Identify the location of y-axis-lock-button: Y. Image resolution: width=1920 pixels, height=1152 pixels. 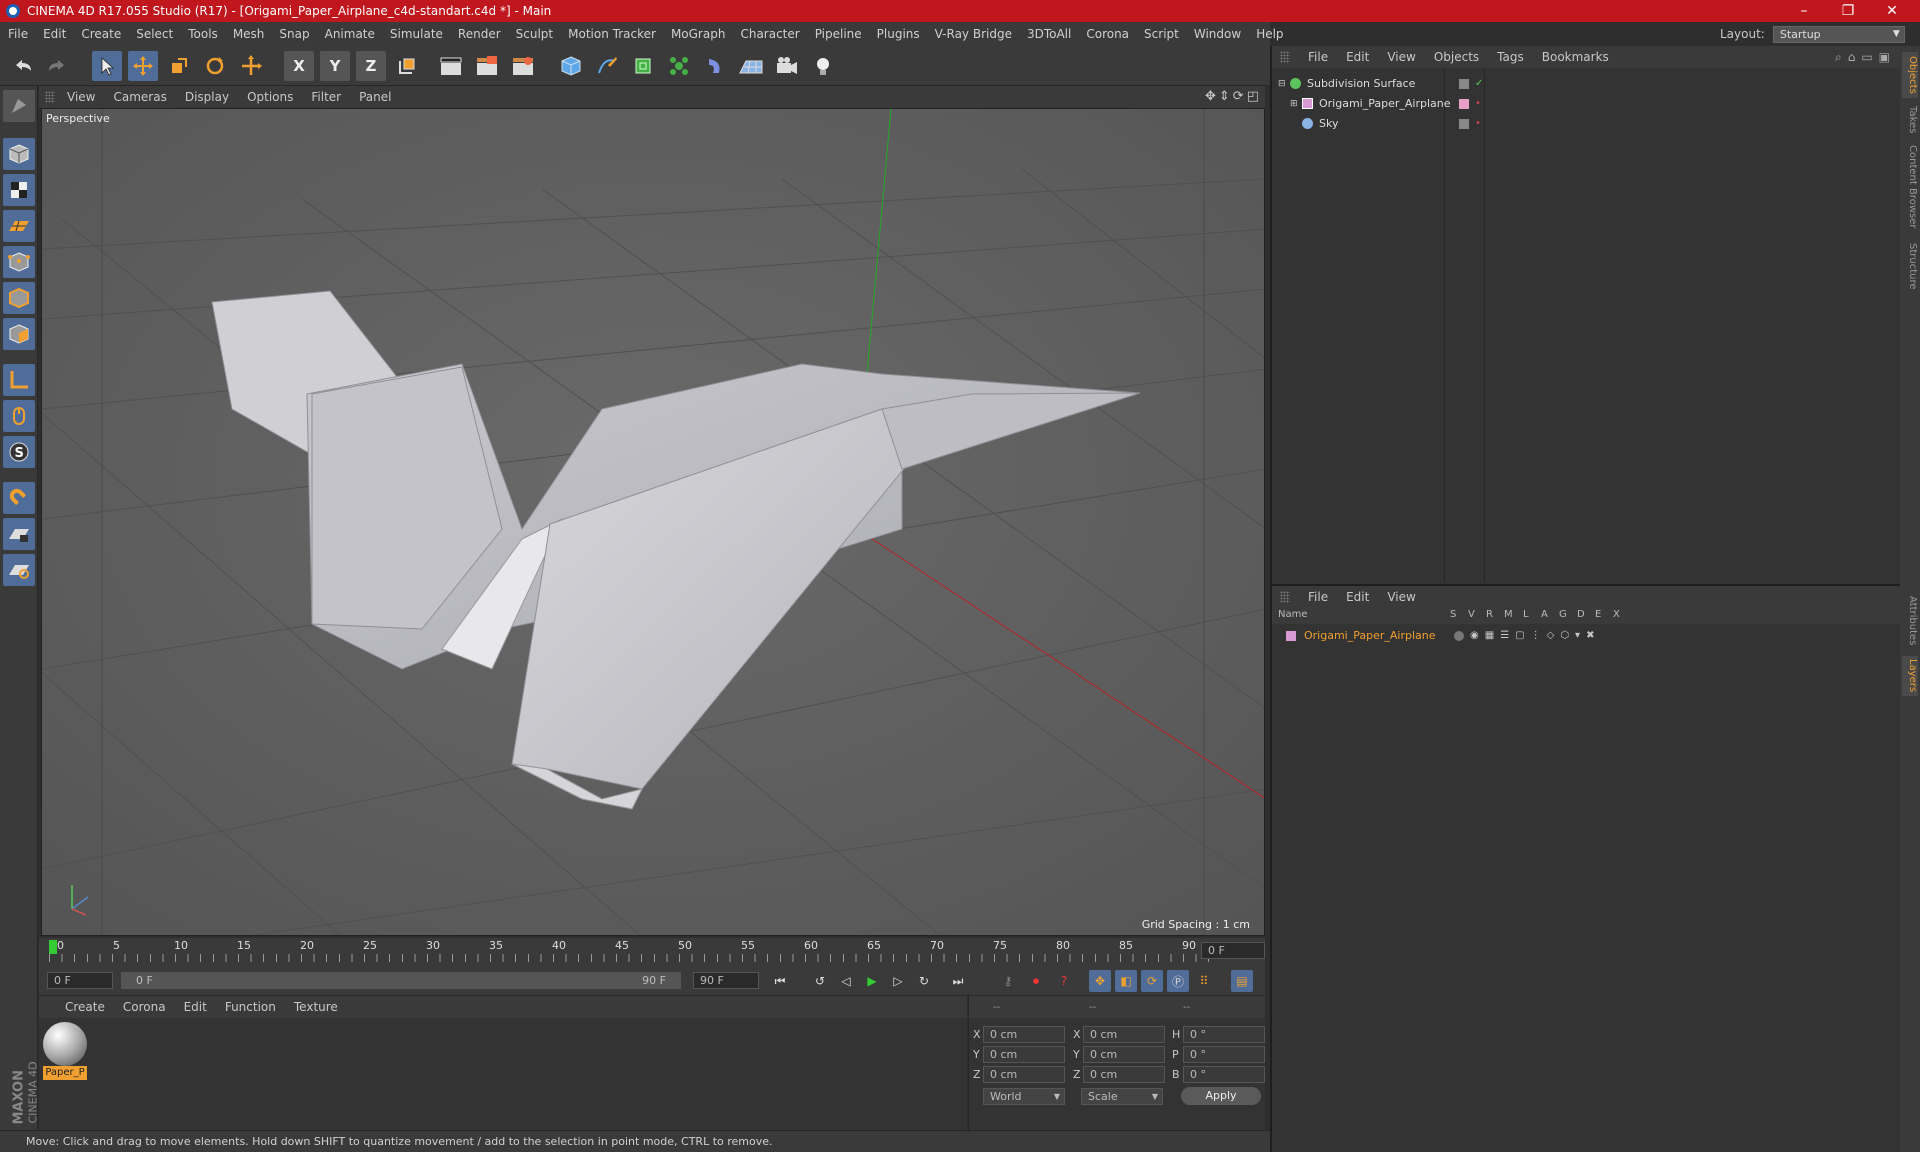
(335, 66).